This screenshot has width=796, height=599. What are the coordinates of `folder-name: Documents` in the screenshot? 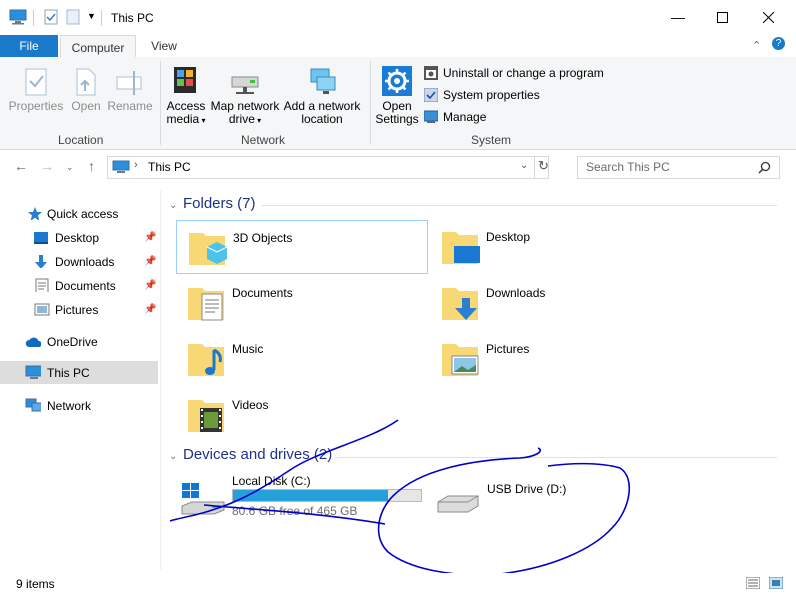 It's located at (262, 293).